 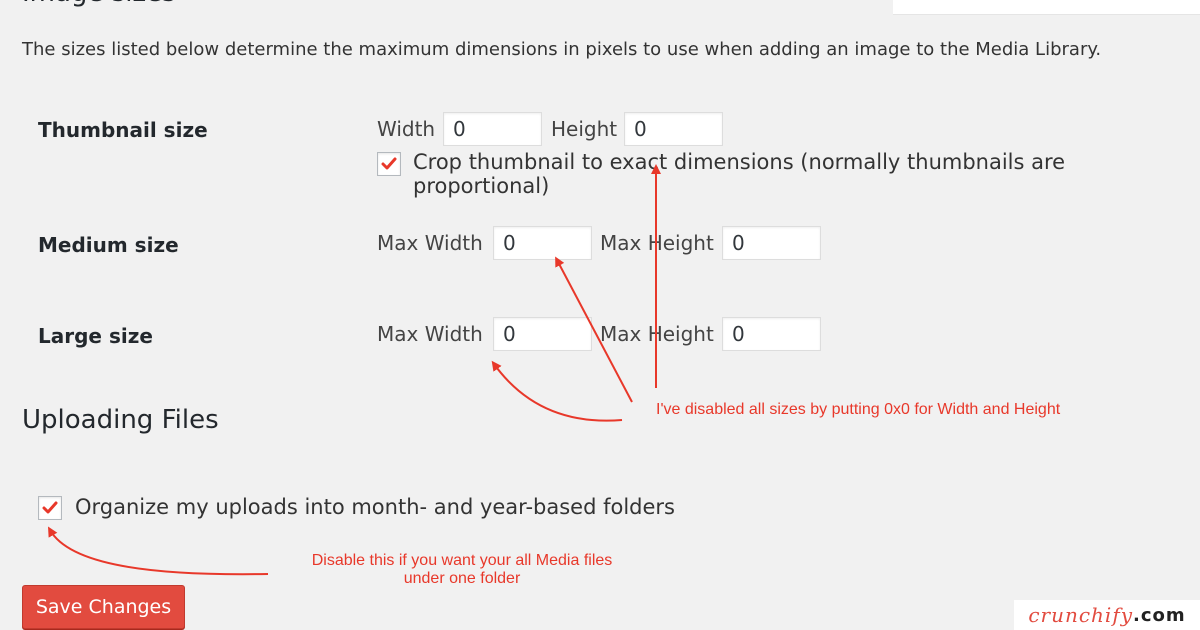 I want to click on brand-name: crunchify, so click(x=1081, y=615).